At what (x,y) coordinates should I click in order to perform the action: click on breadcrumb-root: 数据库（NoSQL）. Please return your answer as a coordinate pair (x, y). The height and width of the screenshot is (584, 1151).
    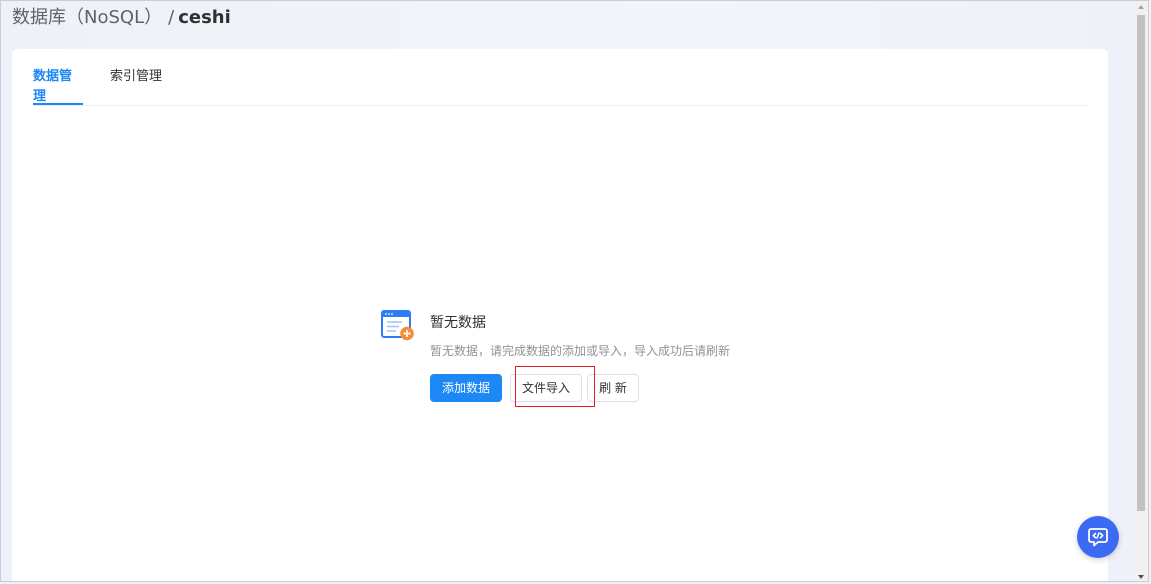
    Looking at the image, I should click on (87, 17).